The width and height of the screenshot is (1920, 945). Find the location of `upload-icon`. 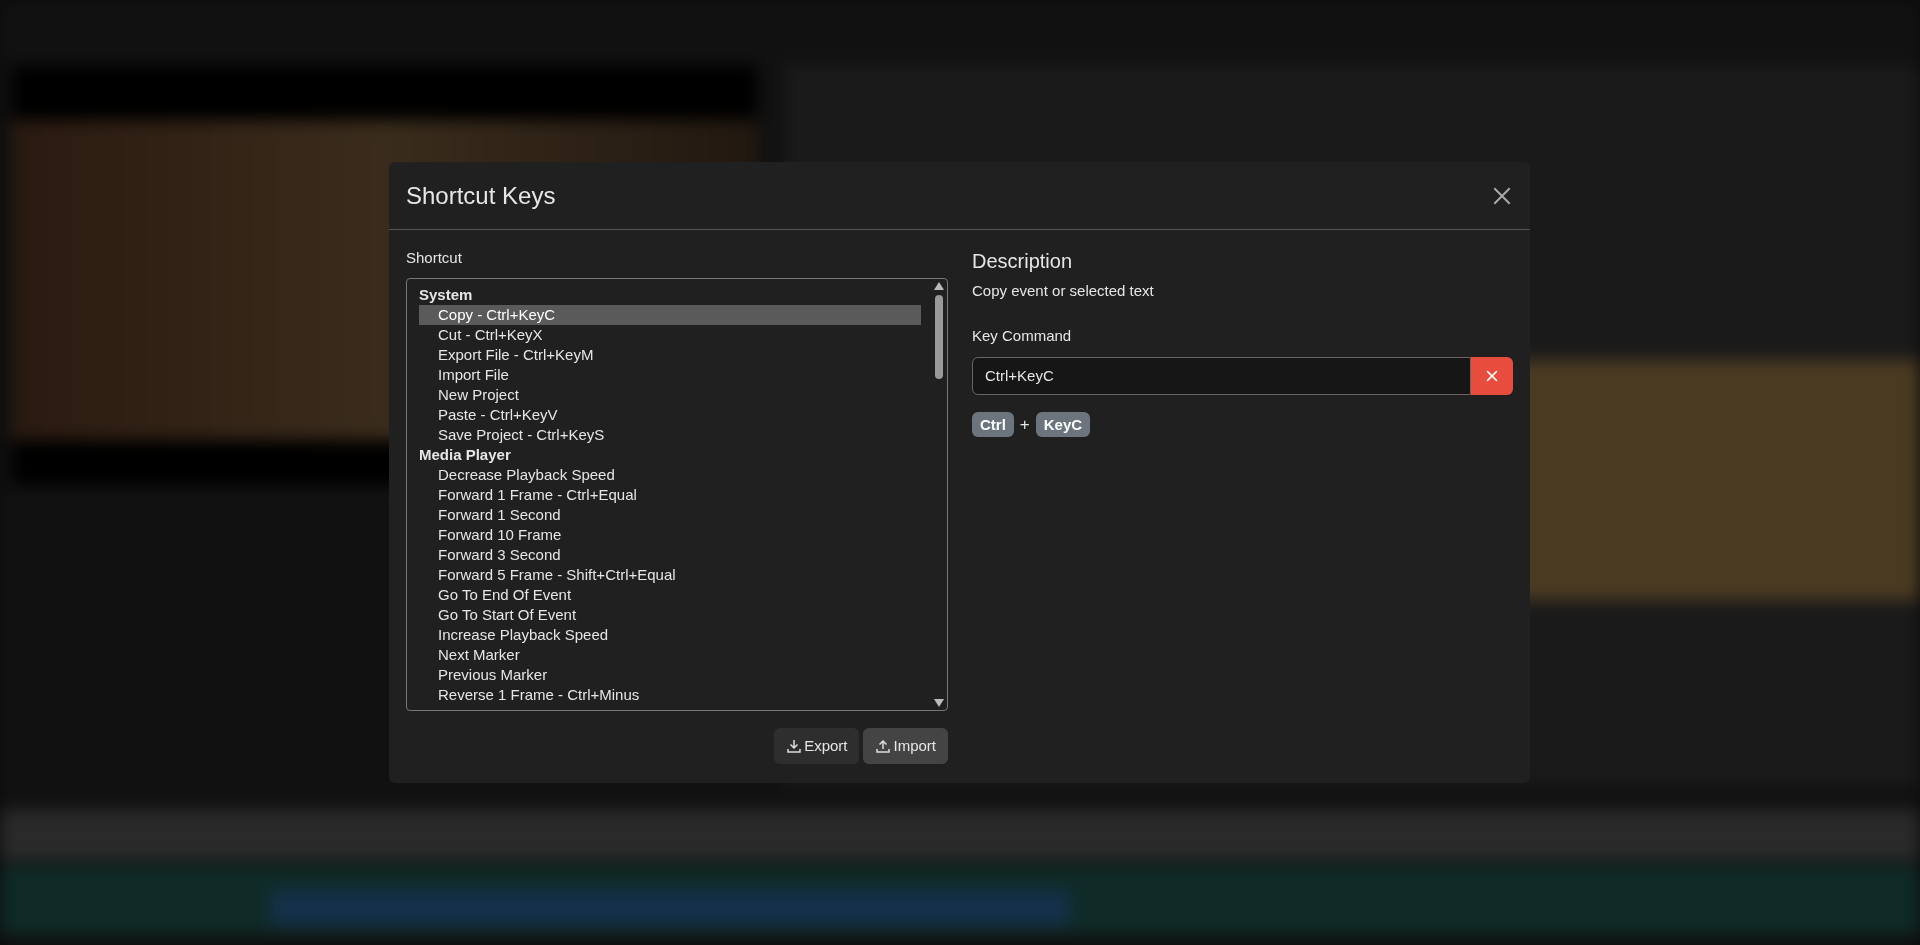

upload-icon is located at coordinates (883, 746).